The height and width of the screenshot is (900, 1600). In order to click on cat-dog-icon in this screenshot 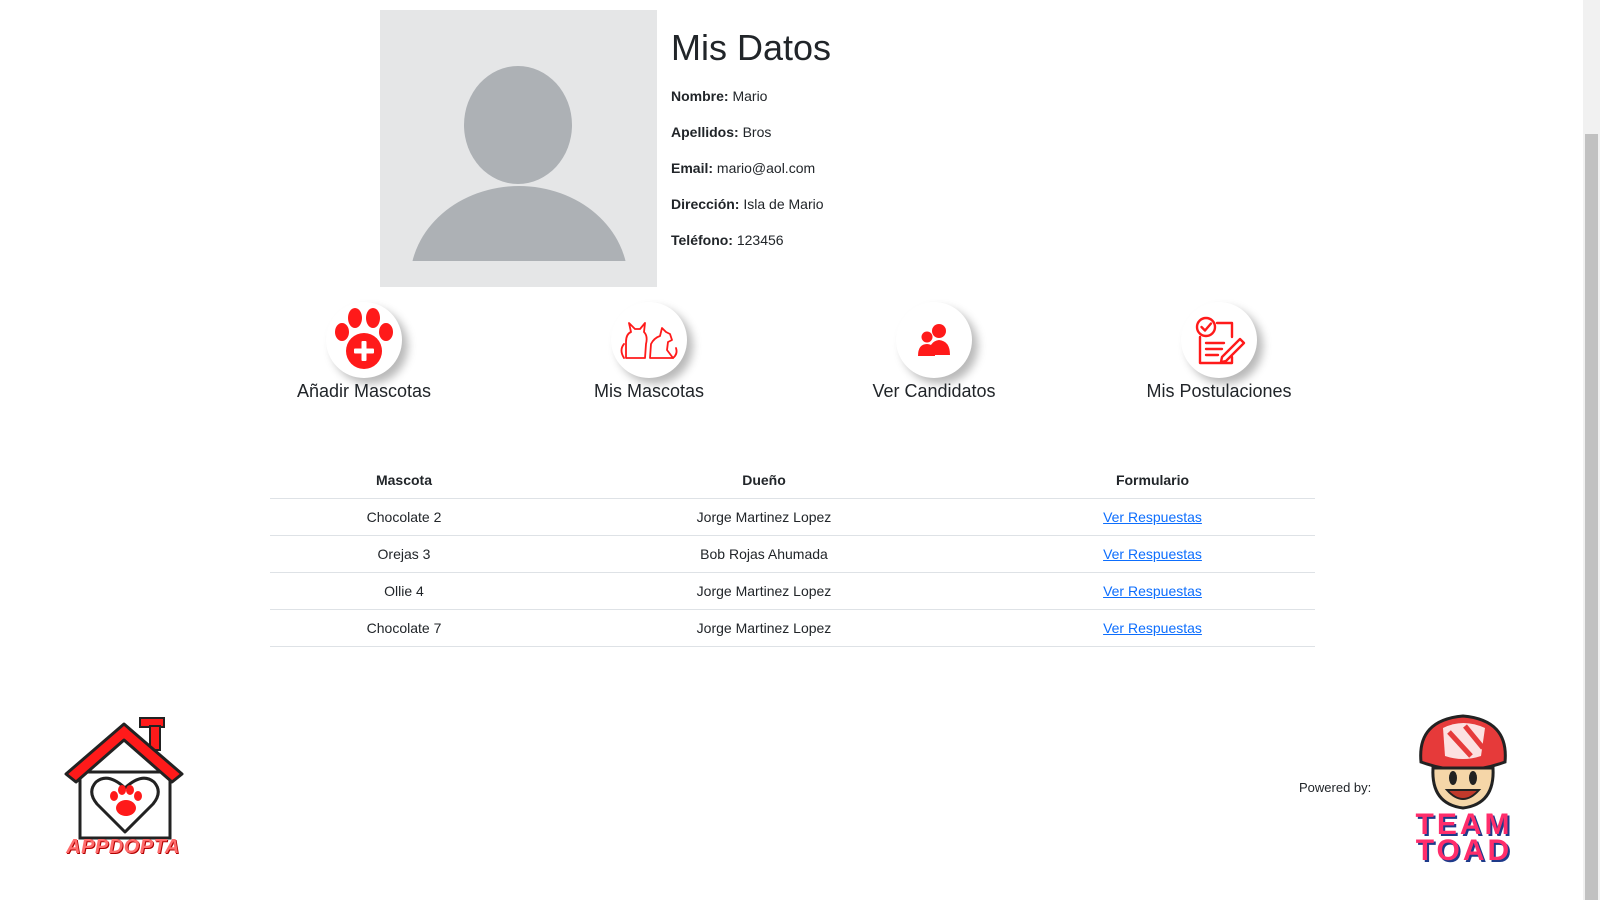, I will do `click(649, 340)`.